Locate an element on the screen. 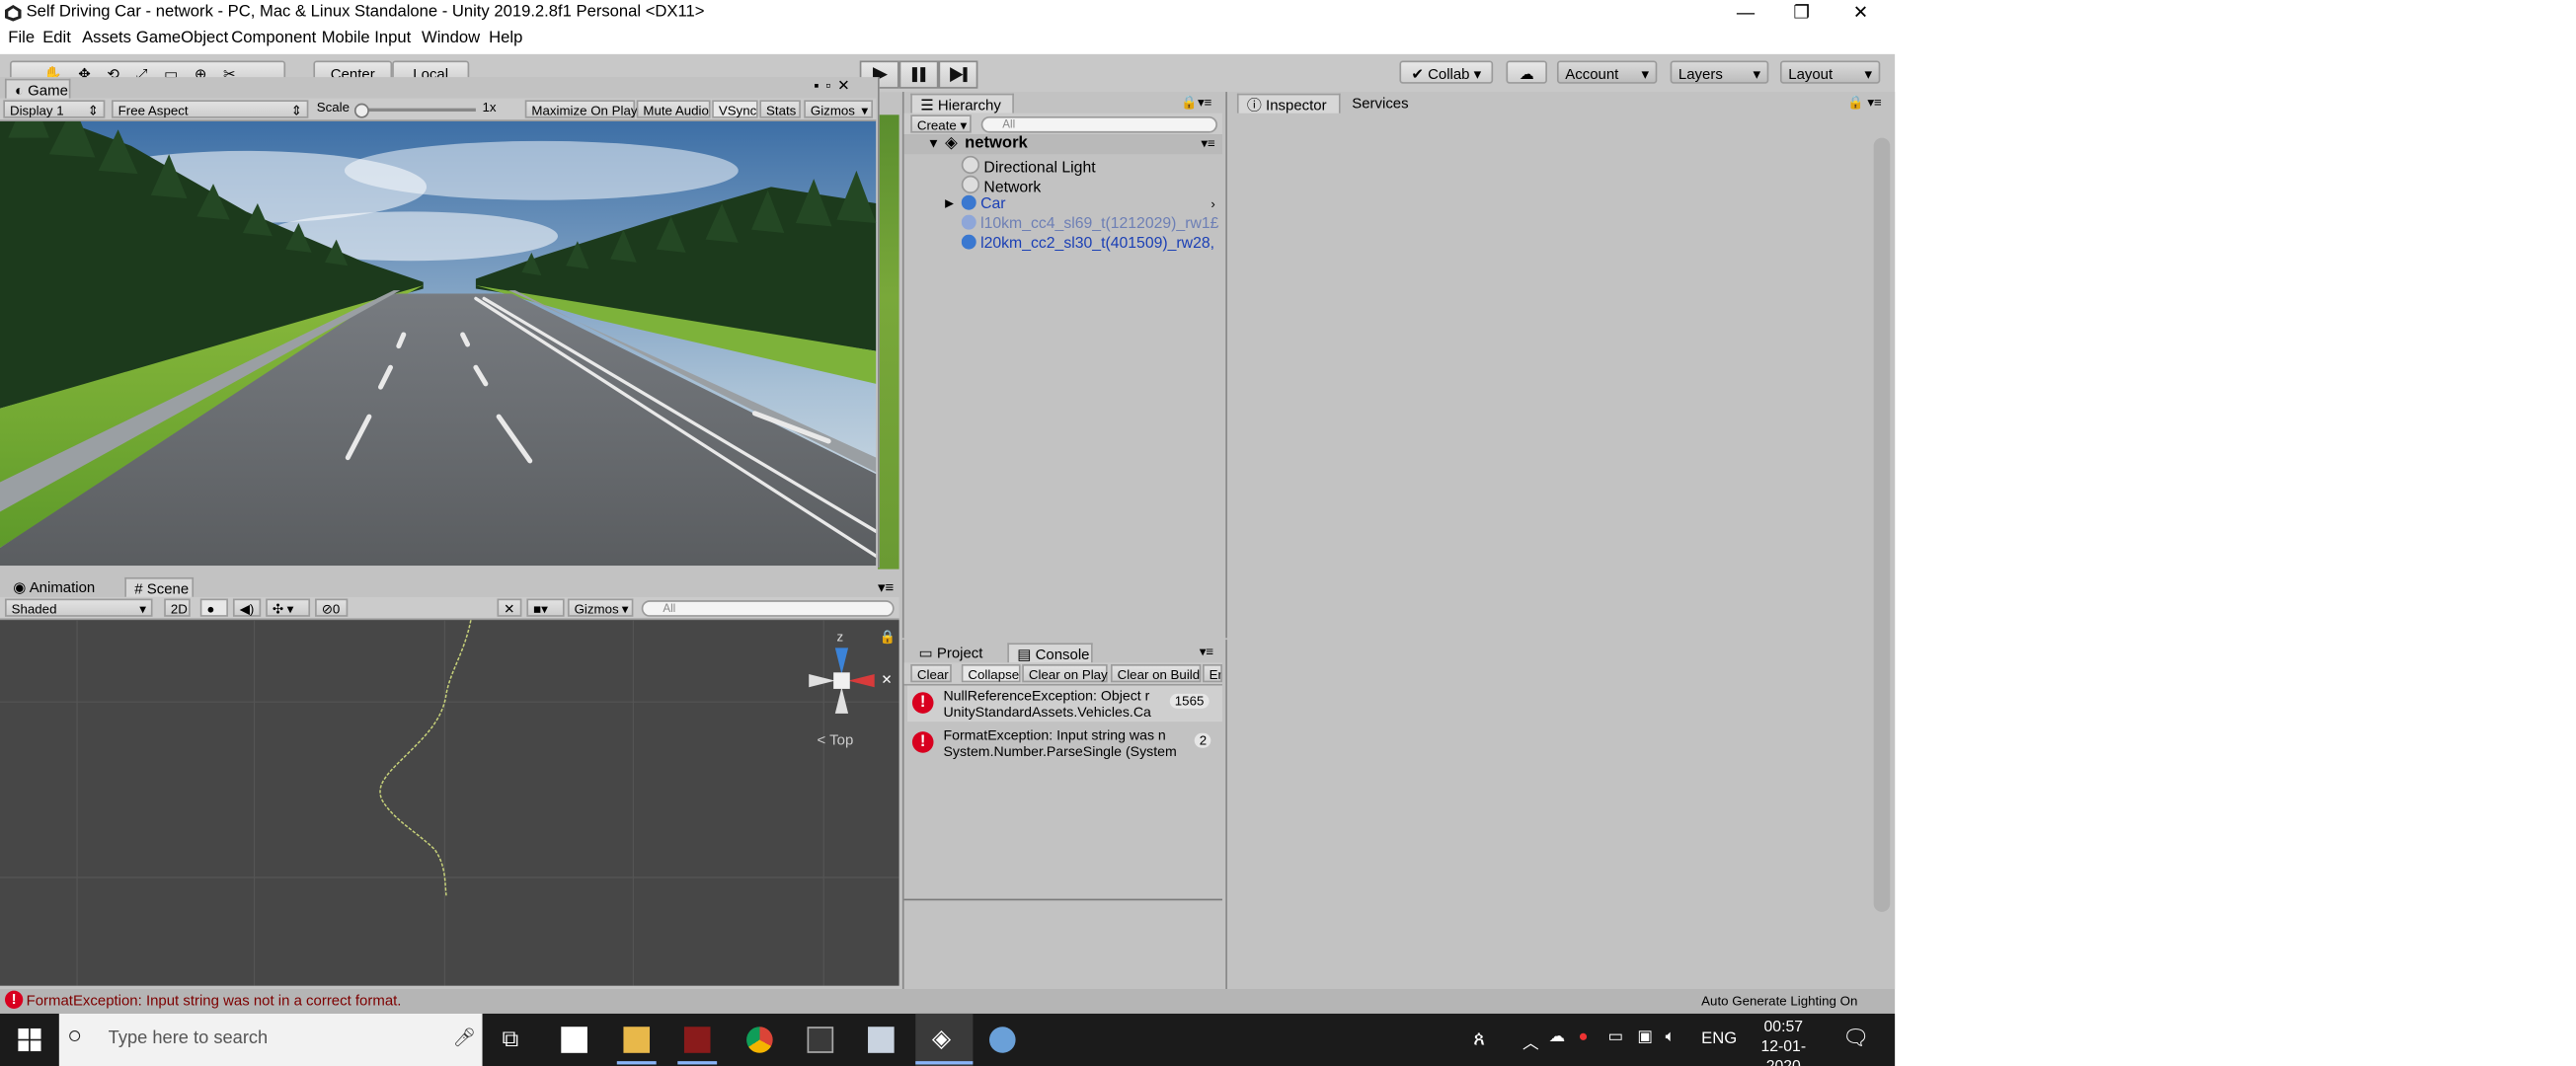 The height and width of the screenshot is (1066, 2576). battery-icon: ▭ is located at coordinates (1615, 1037).